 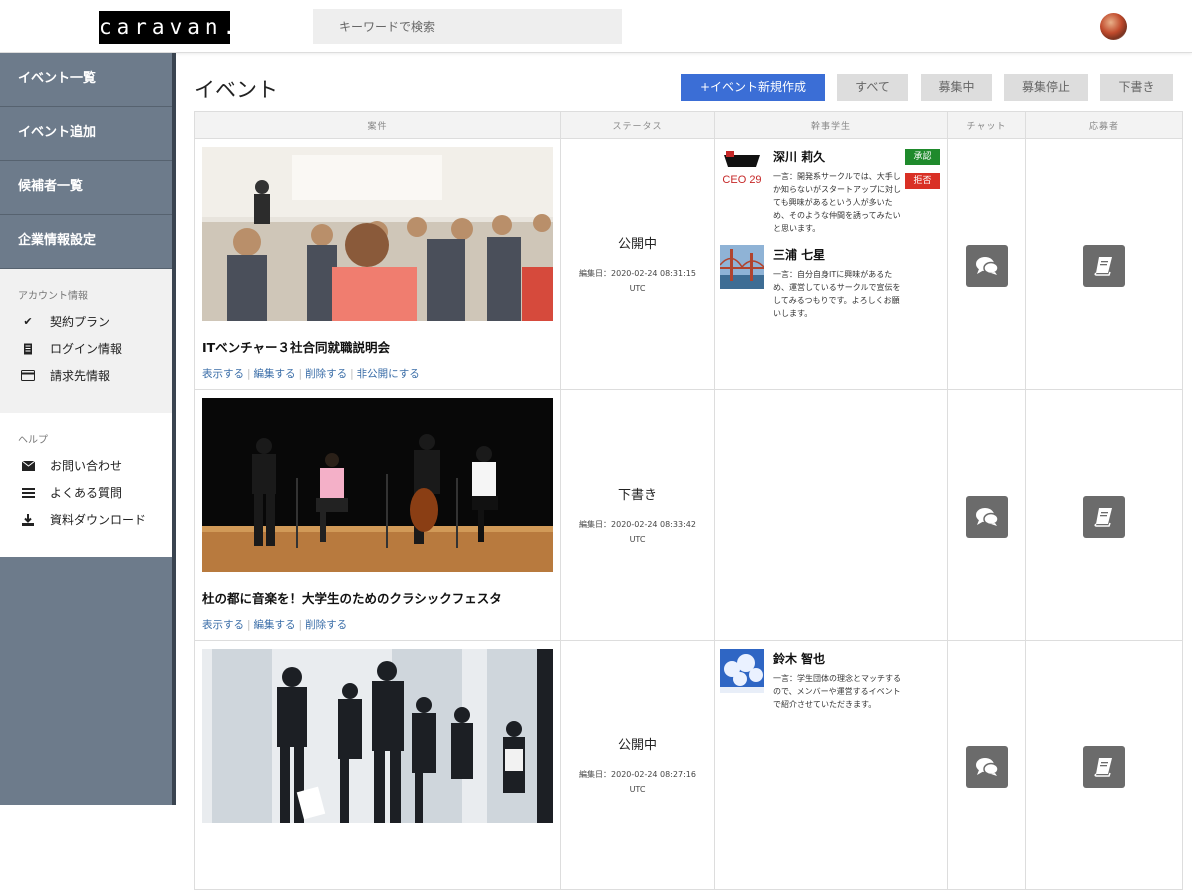 What do you see at coordinates (87, 80) in the screenshot?
I see `sidebar-item-event-list: イベント一覧` at bounding box center [87, 80].